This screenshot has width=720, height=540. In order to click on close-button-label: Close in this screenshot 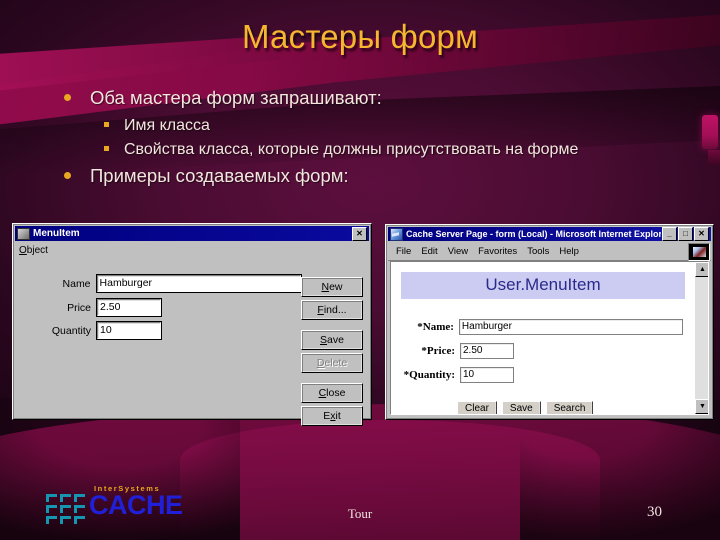, I will do `click(332, 393)`.